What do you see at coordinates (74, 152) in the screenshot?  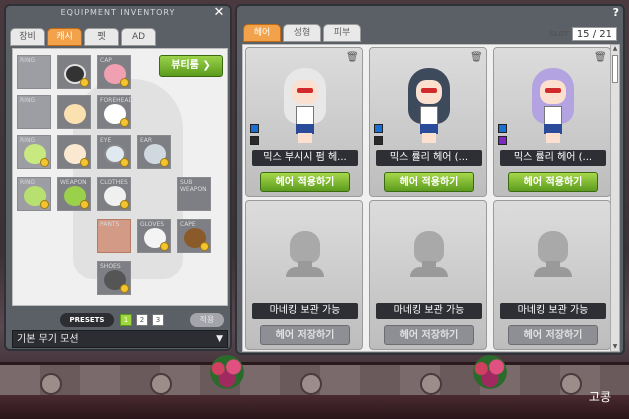 I see `slot-face-accessory` at bounding box center [74, 152].